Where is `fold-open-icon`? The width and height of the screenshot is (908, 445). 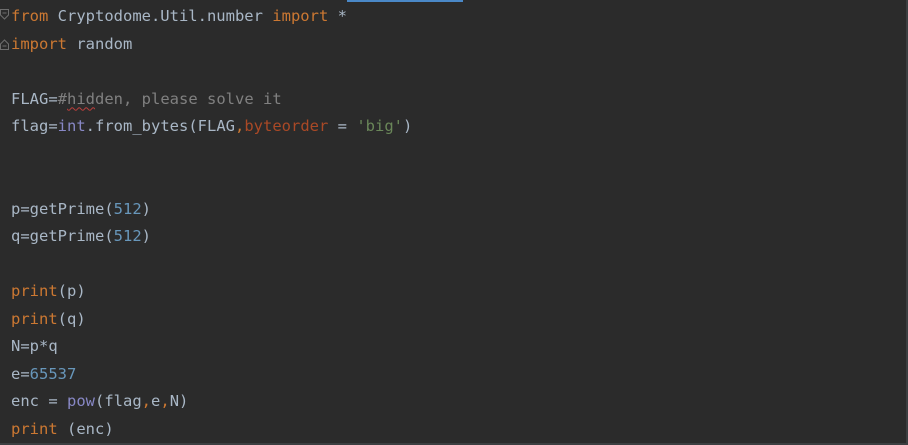 fold-open-icon is located at coordinates (4, 15).